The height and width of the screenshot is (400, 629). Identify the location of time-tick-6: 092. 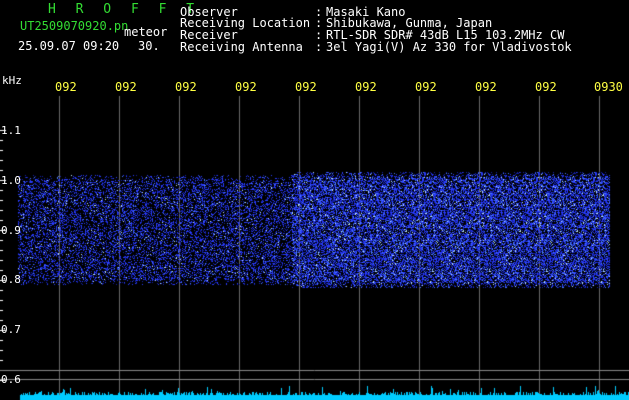
(366, 87).